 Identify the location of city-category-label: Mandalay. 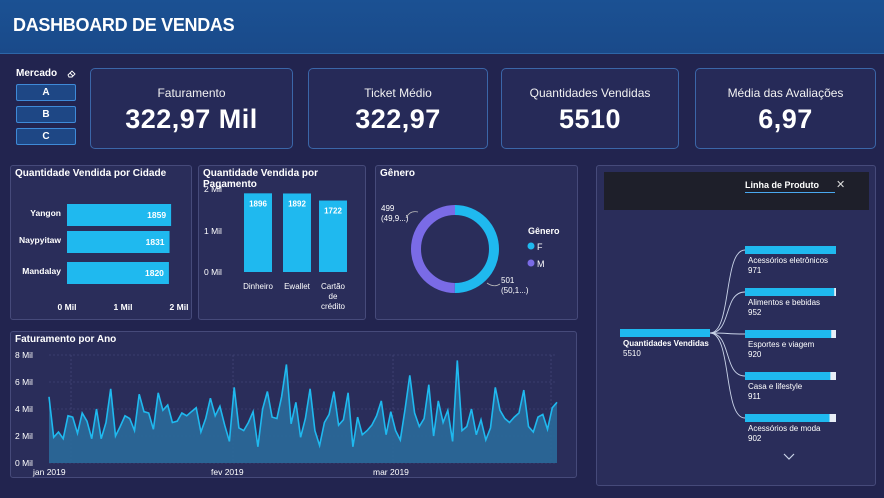
(41, 271).